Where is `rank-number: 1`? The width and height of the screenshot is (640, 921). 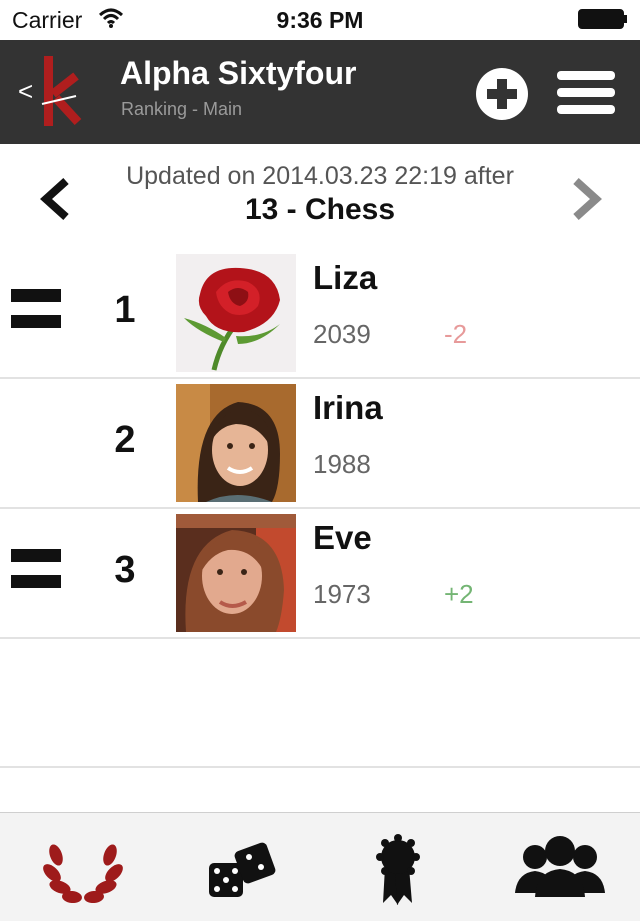
rank-number: 1 is located at coordinates (125, 310).